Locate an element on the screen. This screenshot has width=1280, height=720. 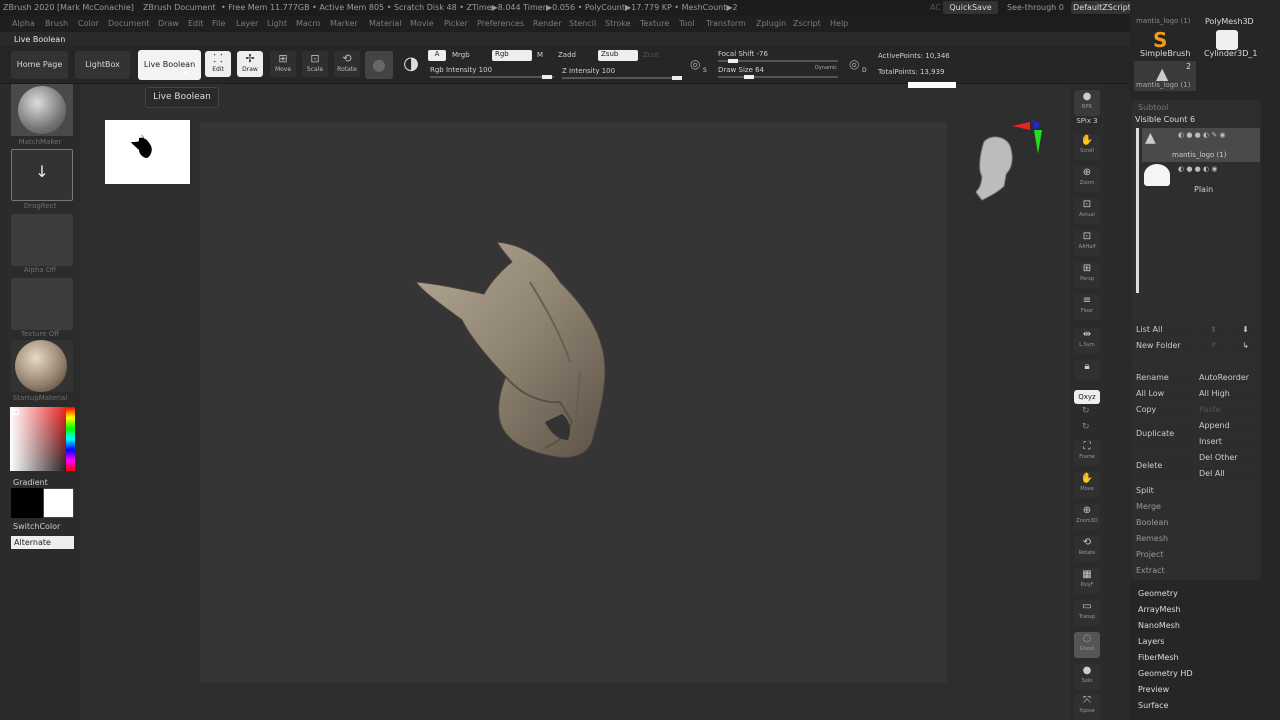
rgb-intensity-knob is located at coordinates (547, 77).